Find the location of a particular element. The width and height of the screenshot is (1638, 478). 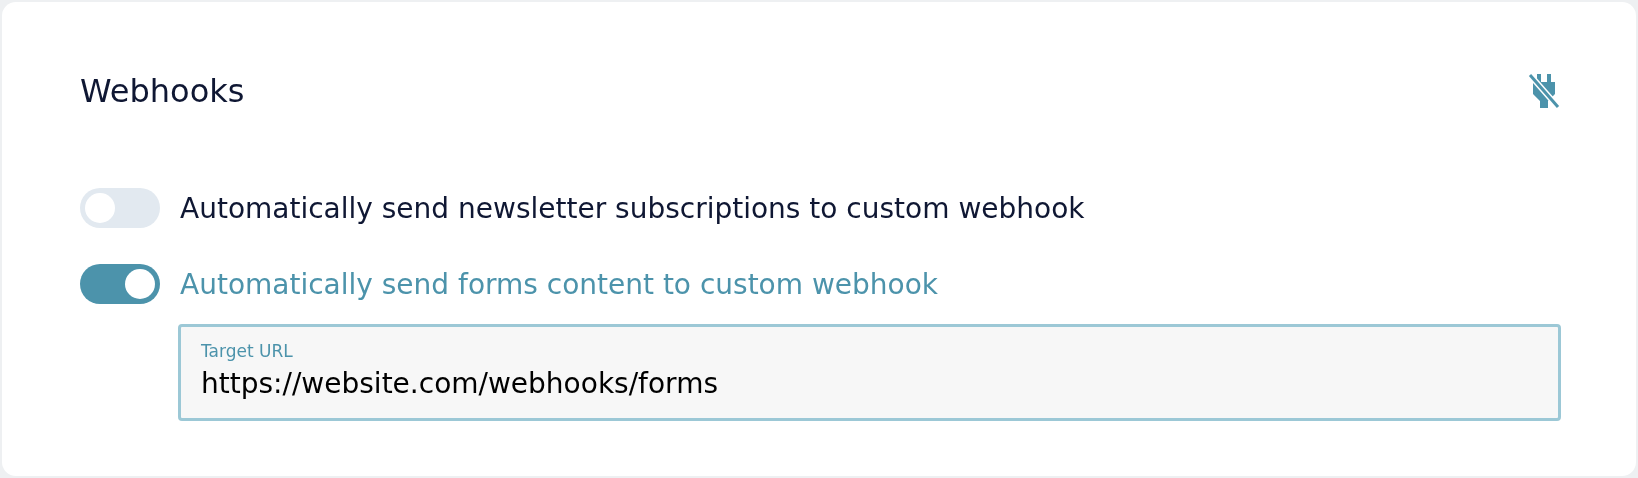

plug-off-icon is located at coordinates (1544, 91).